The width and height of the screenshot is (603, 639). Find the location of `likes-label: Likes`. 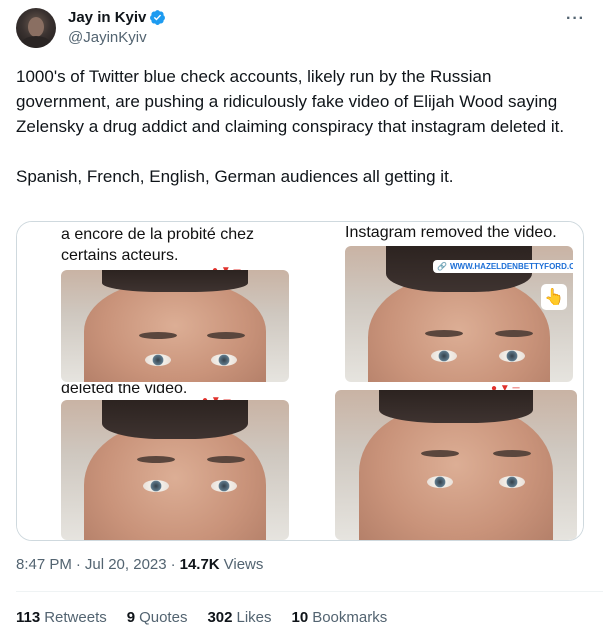

likes-label: Likes is located at coordinates (254, 617).